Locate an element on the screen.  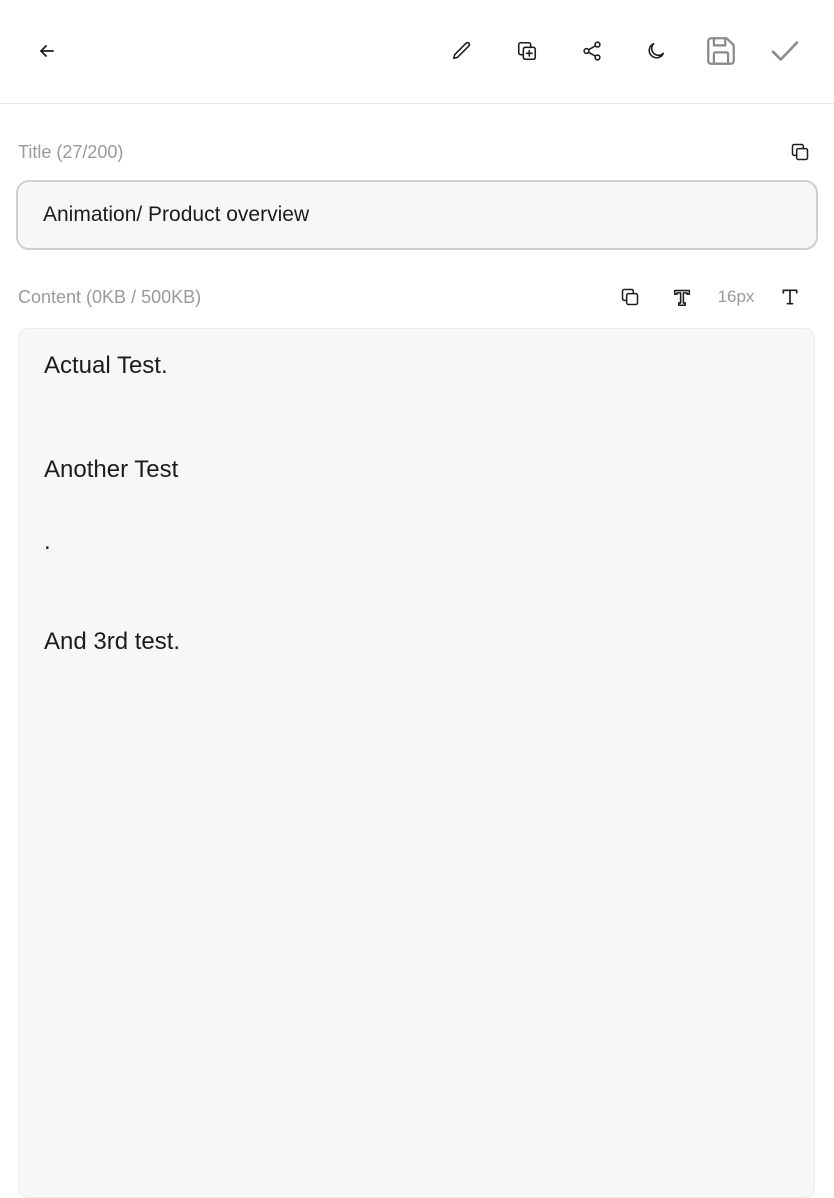
content-tools: 16px is located at coordinates (710, 297).